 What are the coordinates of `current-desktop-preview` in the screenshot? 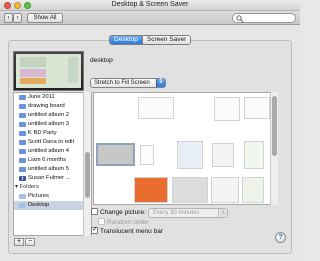 It's located at (48, 71).